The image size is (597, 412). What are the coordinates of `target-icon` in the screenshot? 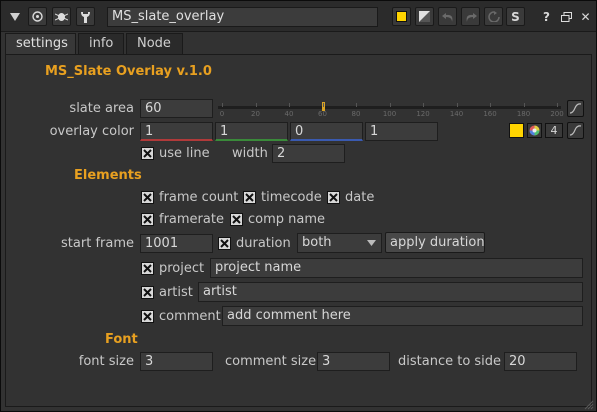 It's located at (37, 16).